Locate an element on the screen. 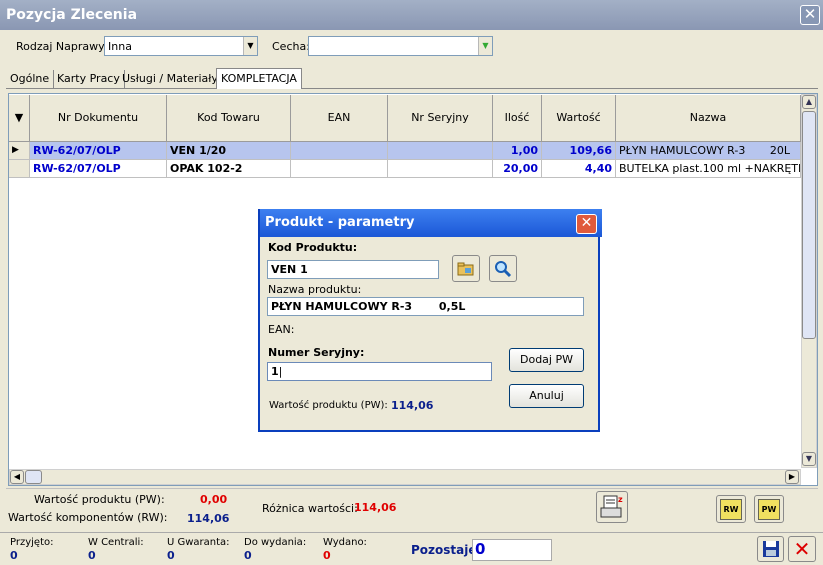  browse-folder-button is located at coordinates (466, 268).